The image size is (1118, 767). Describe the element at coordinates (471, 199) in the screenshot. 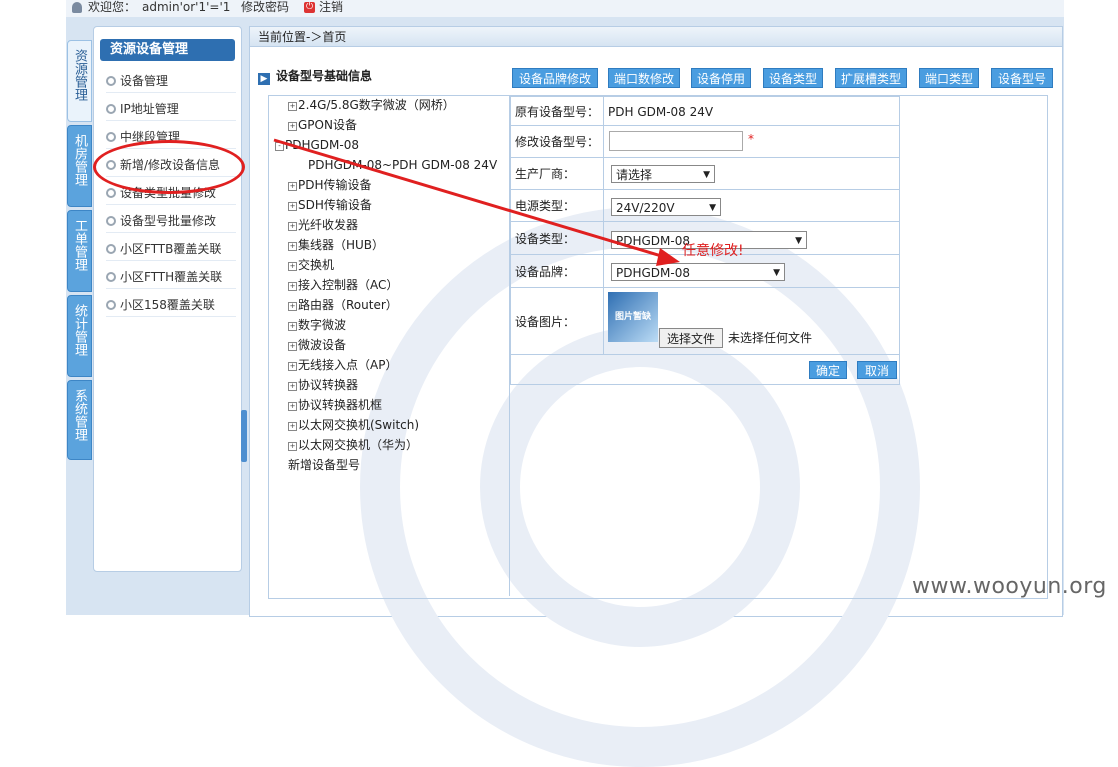

I see `arrow-line` at that location.